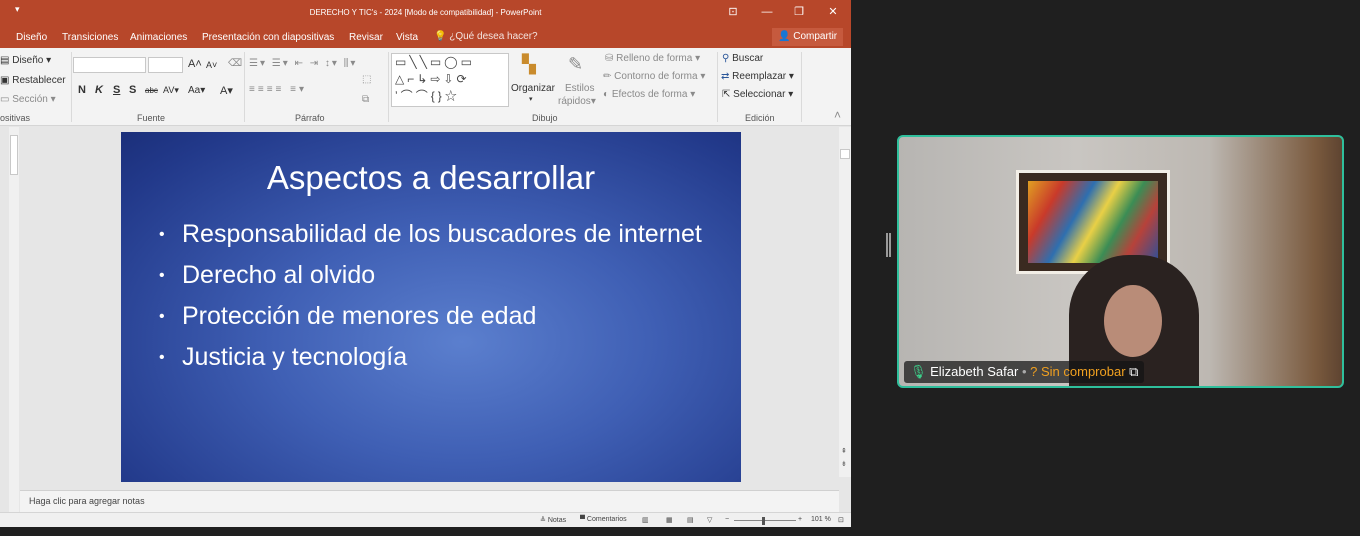  What do you see at coordinates (253, 89) in the screenshot?
I see `align-left-icon: ≡` at bounding box center [253, 89].